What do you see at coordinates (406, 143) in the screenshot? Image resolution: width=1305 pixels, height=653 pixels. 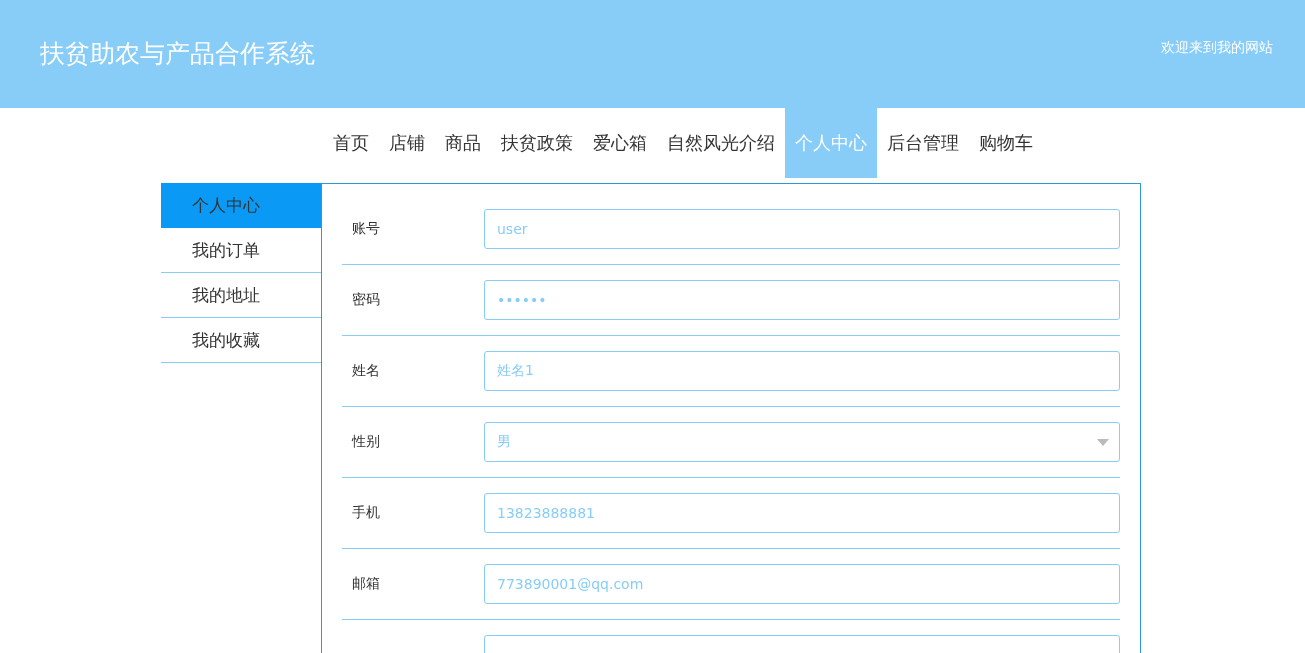 I see `nav-link: 店铺` at bounding box center [406, 143].